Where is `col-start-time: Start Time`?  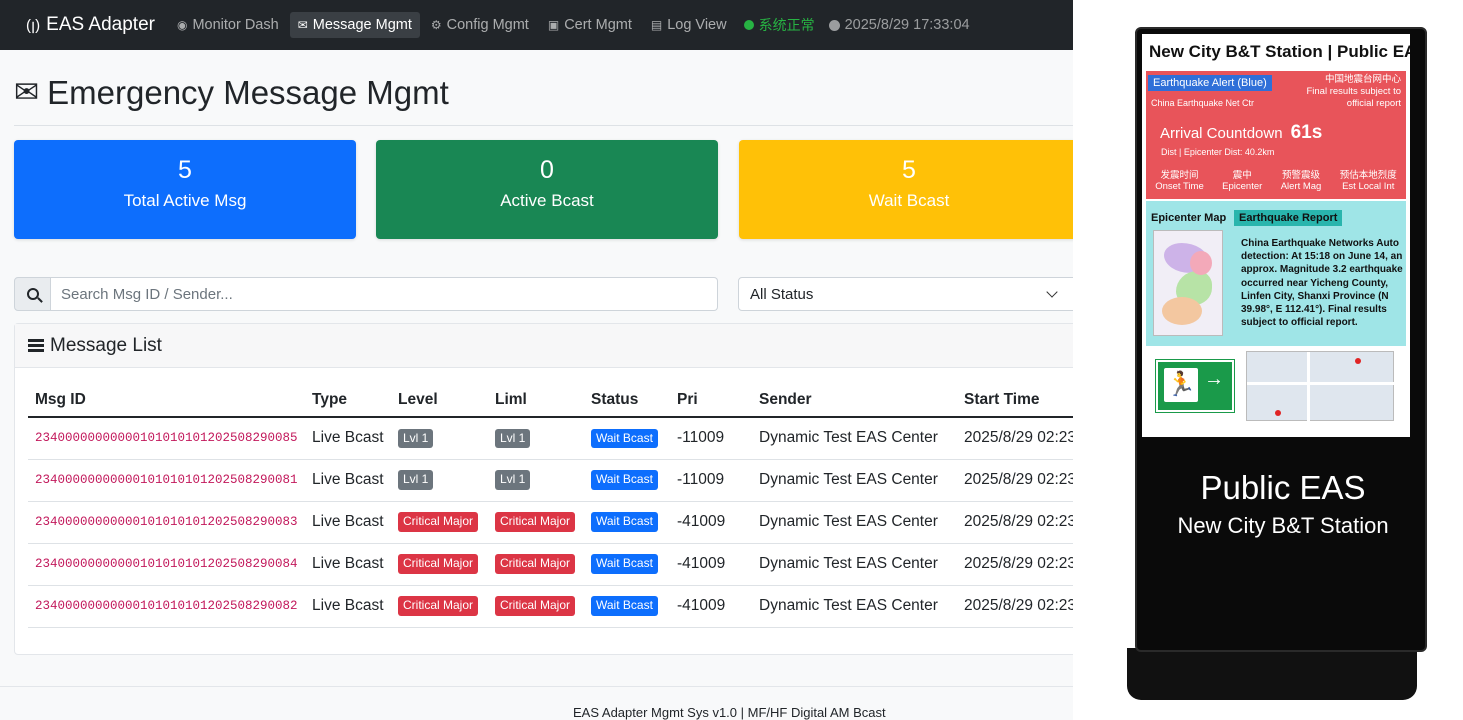
col-start-time: Start Time is located at coordinates (1015, 401).